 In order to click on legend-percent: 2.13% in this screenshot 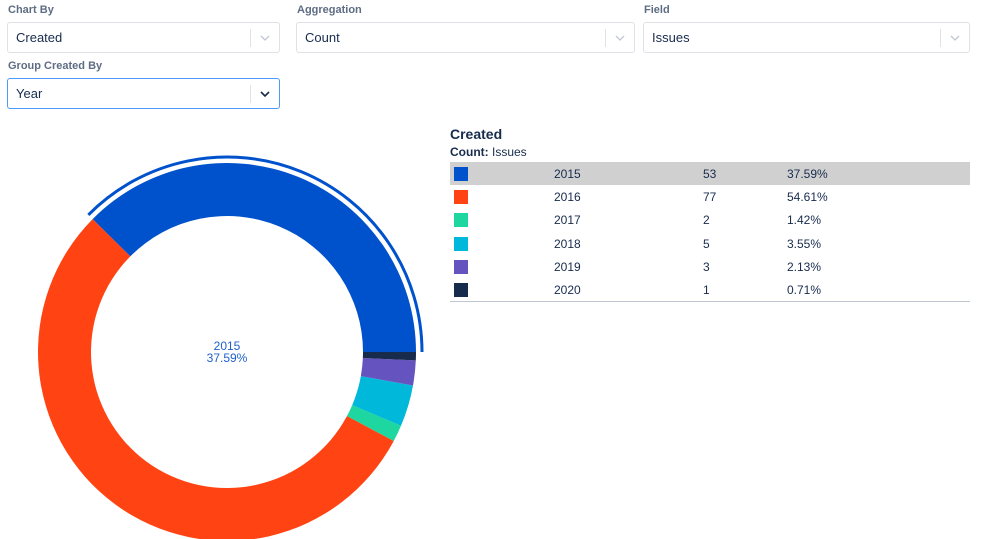, I will do `click(804, 266)`.